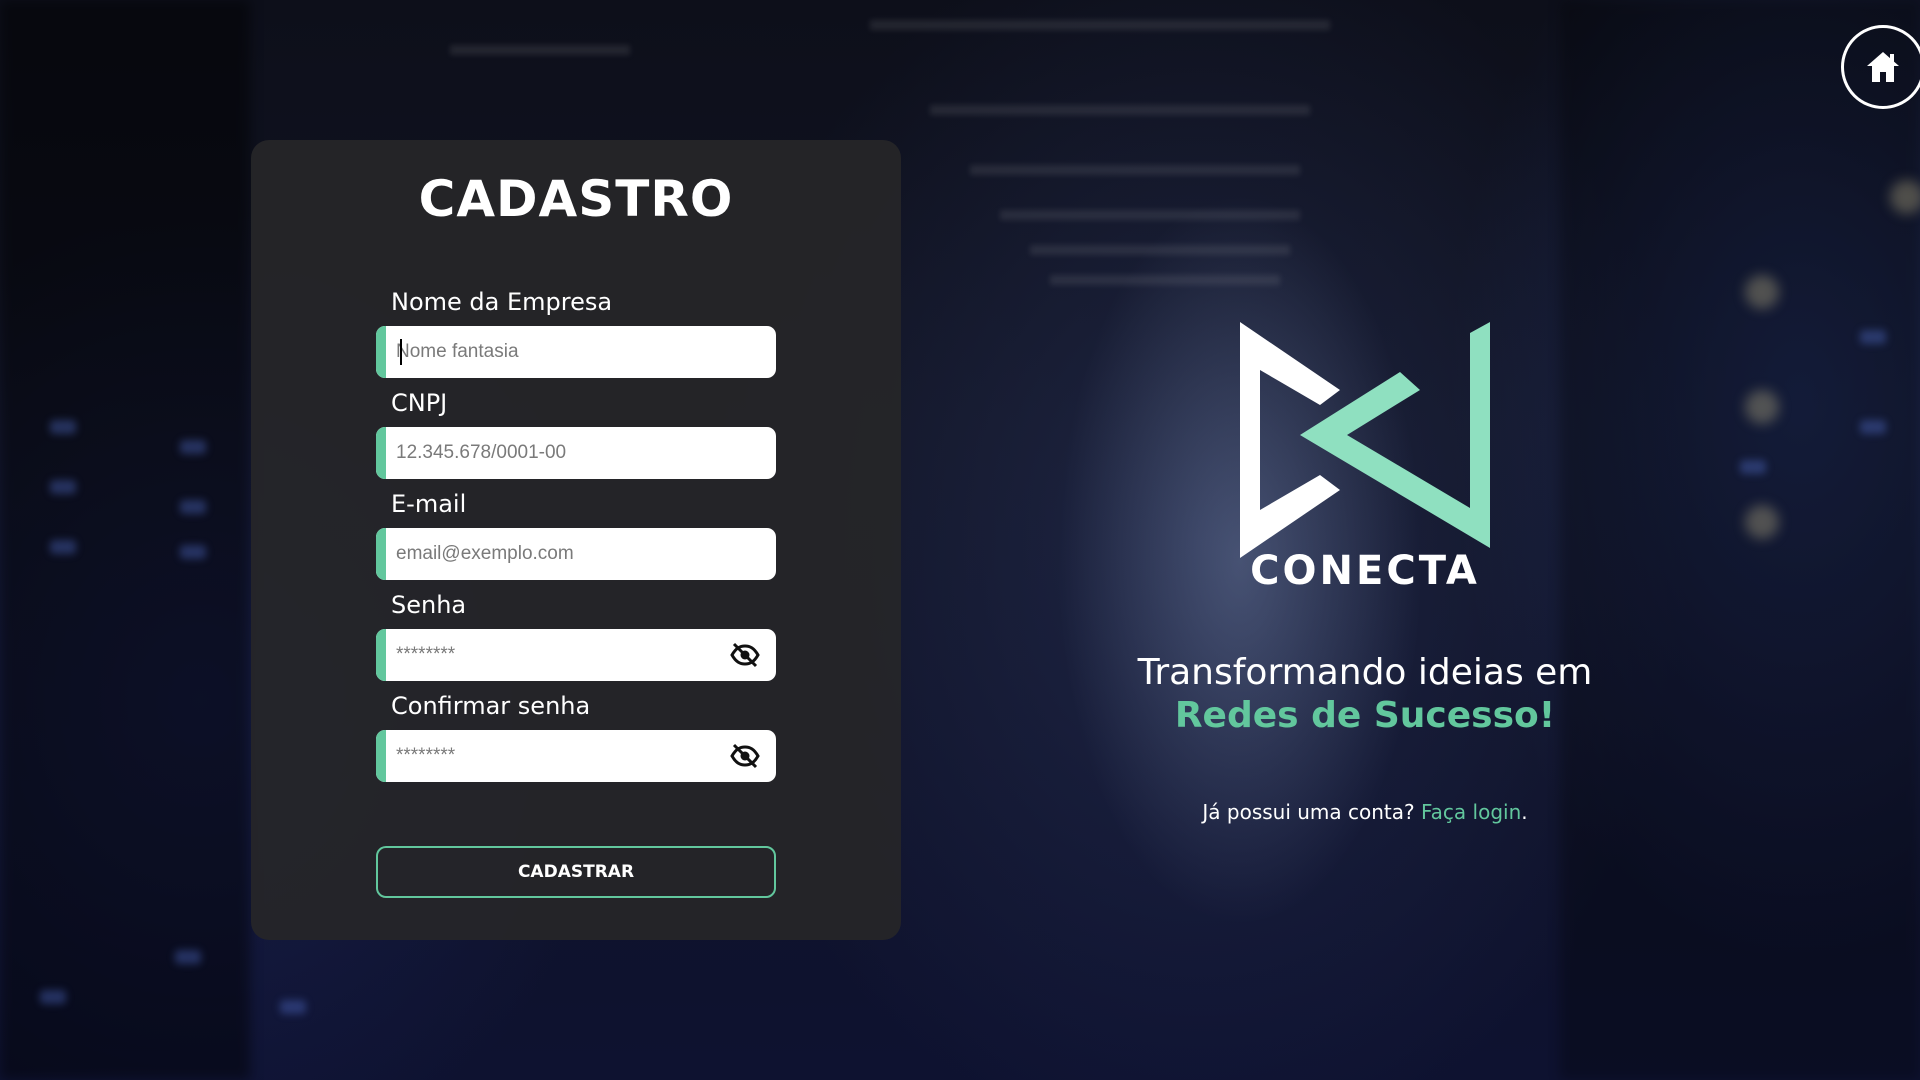  Describe the element at coordinates (1471, 812) in the screenshot. I see `login-link: Faça login` at that location.